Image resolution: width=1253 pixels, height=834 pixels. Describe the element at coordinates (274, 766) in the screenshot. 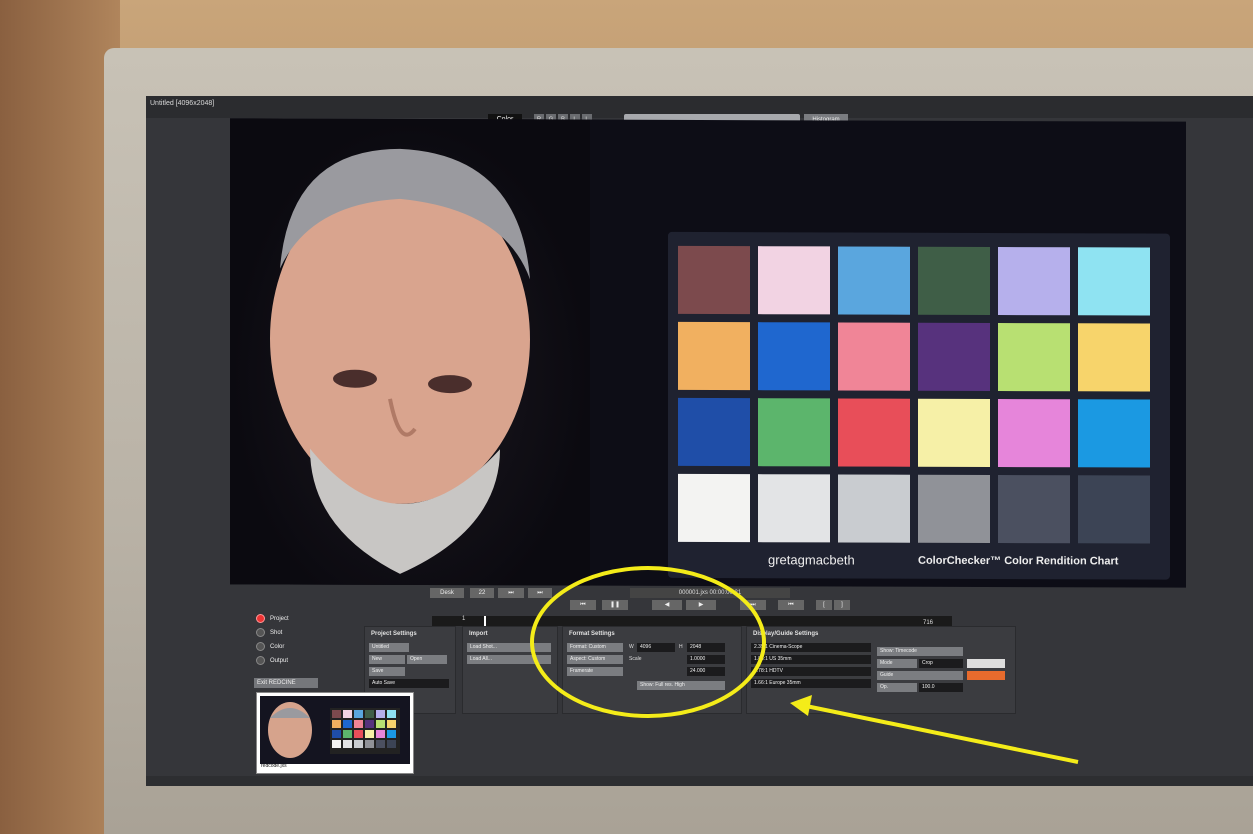

I see `thumbnail-label: redcode.jxs` at that location.